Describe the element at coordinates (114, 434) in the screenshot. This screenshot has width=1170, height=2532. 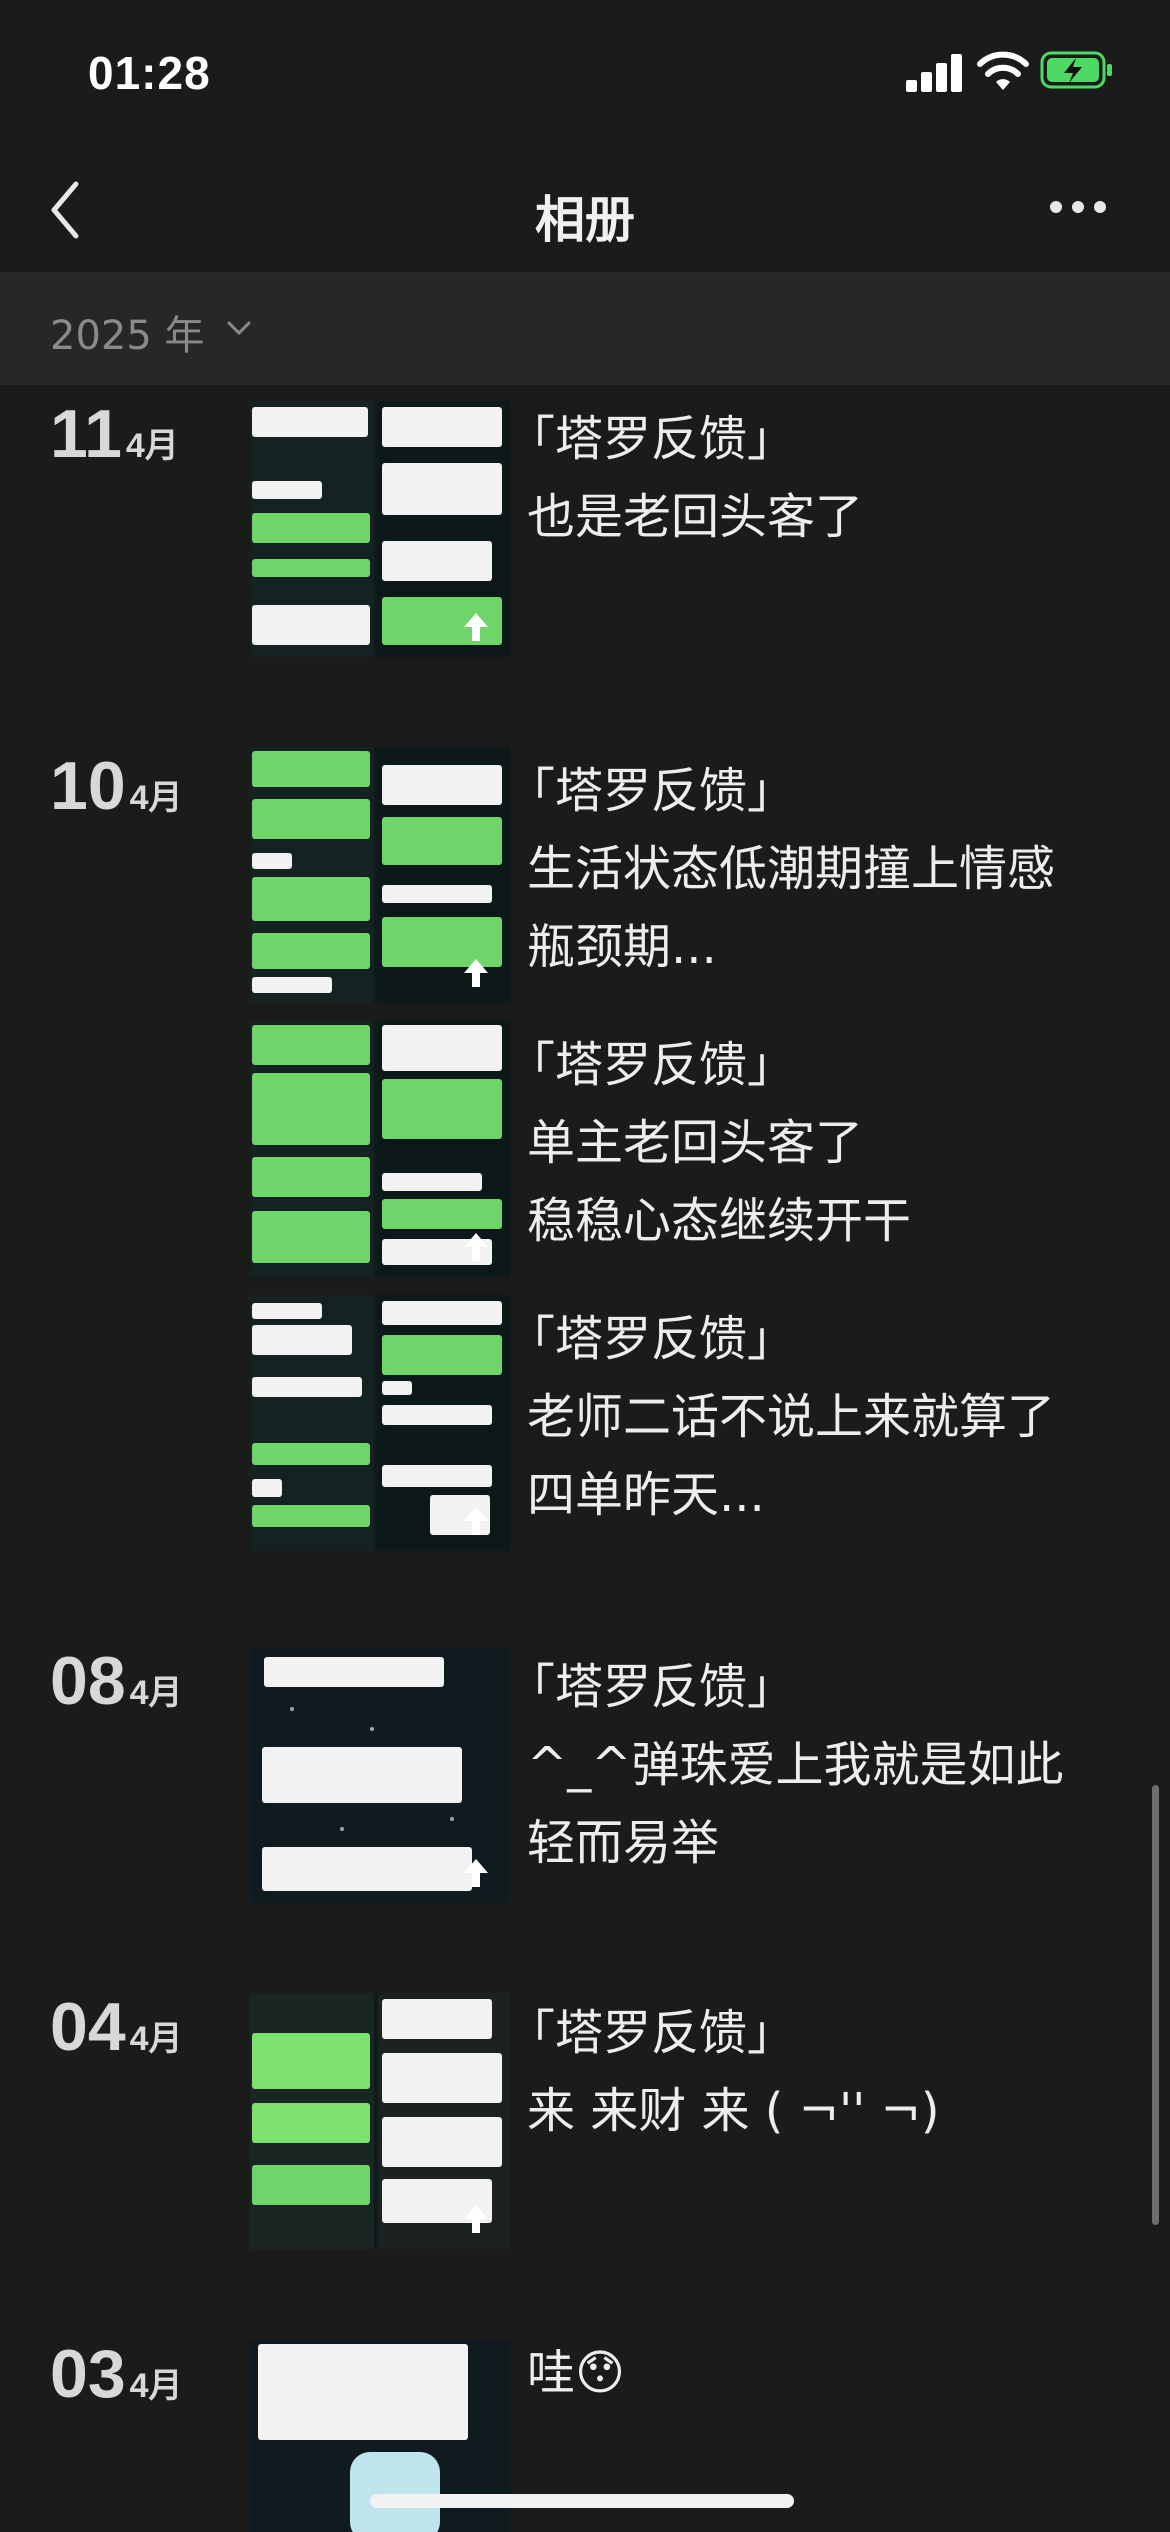
I see `date-label: 11 4月` at that location.